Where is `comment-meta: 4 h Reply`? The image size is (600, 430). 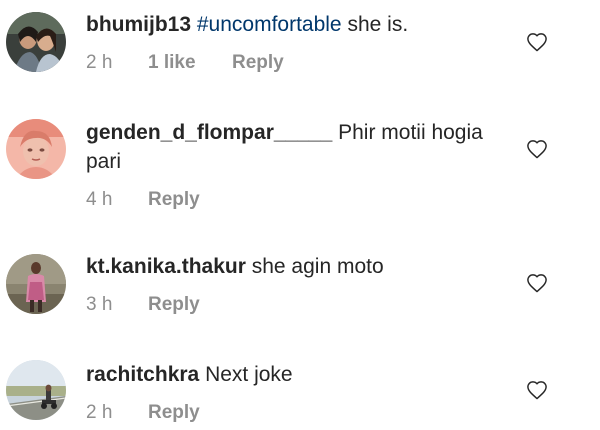 comment-meta: 4 h Reply is located at coordinates (291, 200).